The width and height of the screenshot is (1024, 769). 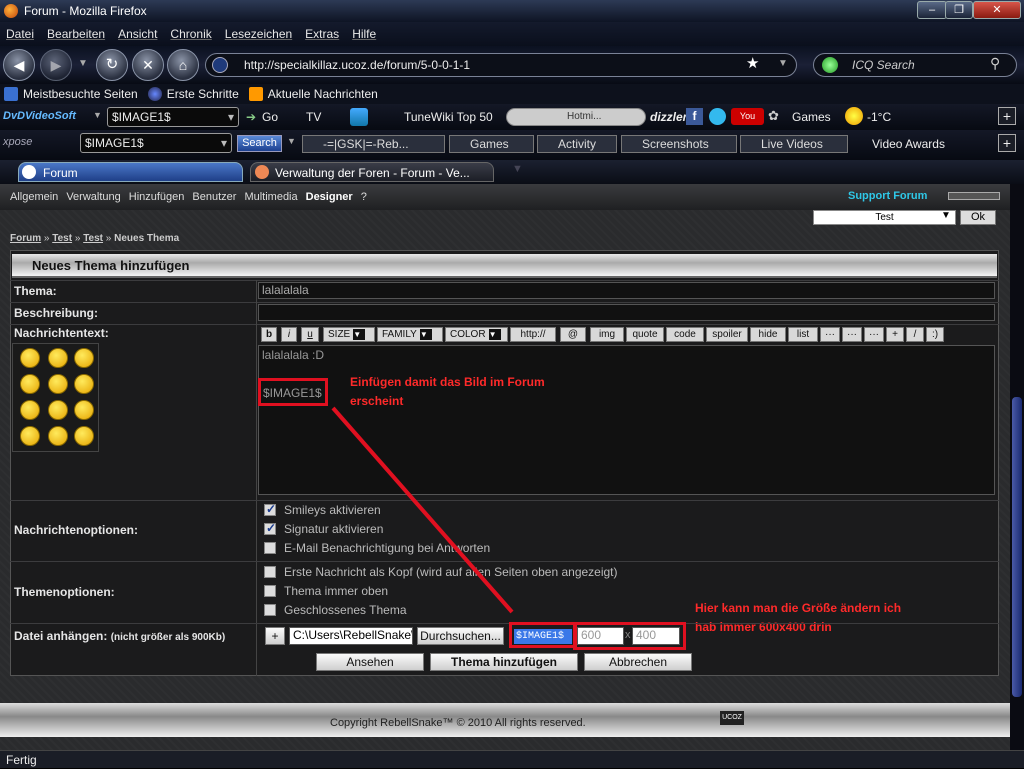 What do you see at coordinates (638, 662) in the screenshot?
I see `cancel-button: Abbrechen` at bounding box center [638, 662].